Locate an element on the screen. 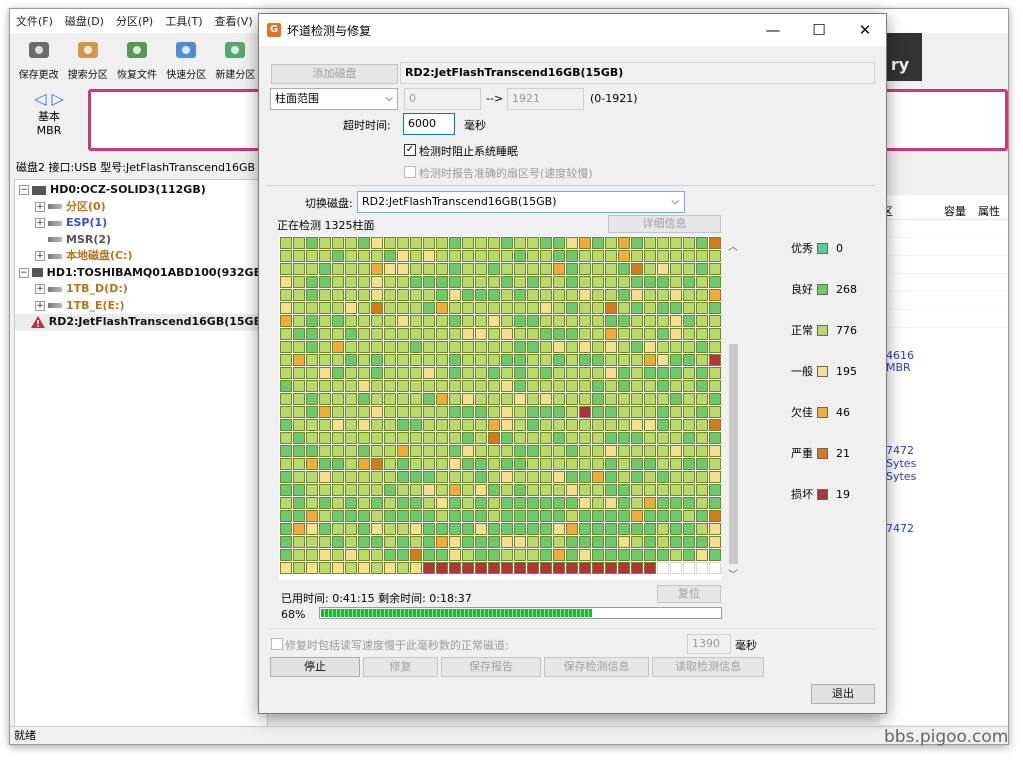 The width and height of the screenshot is (1023, 760). maximize-icon: ☐ is located at coordinates (819, 30).